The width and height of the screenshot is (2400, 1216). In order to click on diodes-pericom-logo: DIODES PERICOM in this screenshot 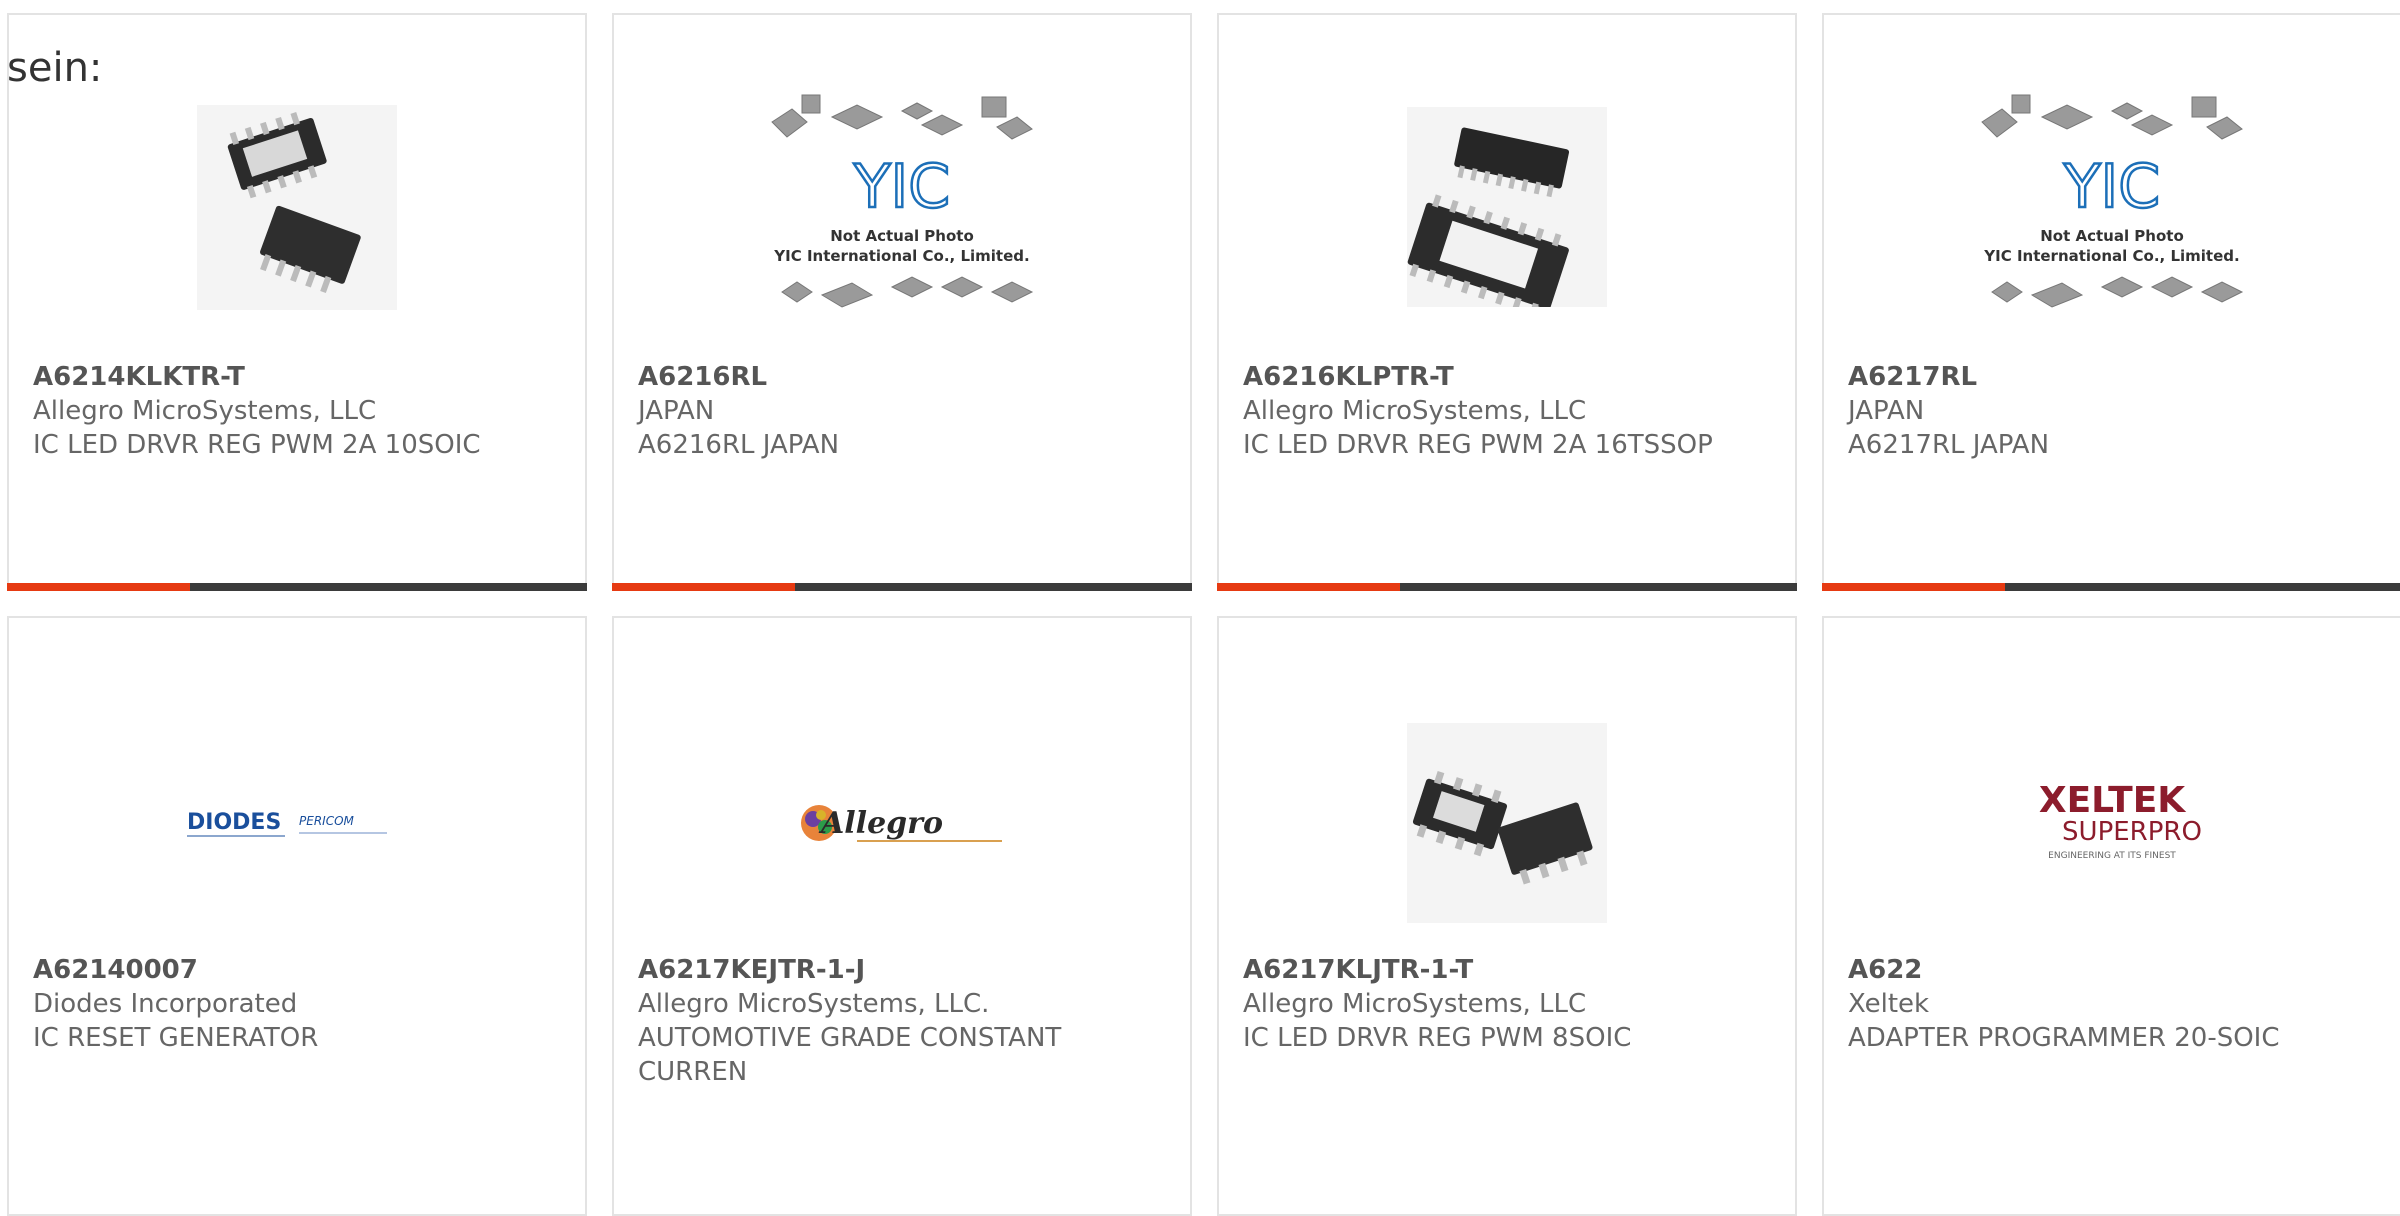, I will do `click(287, 823)`.